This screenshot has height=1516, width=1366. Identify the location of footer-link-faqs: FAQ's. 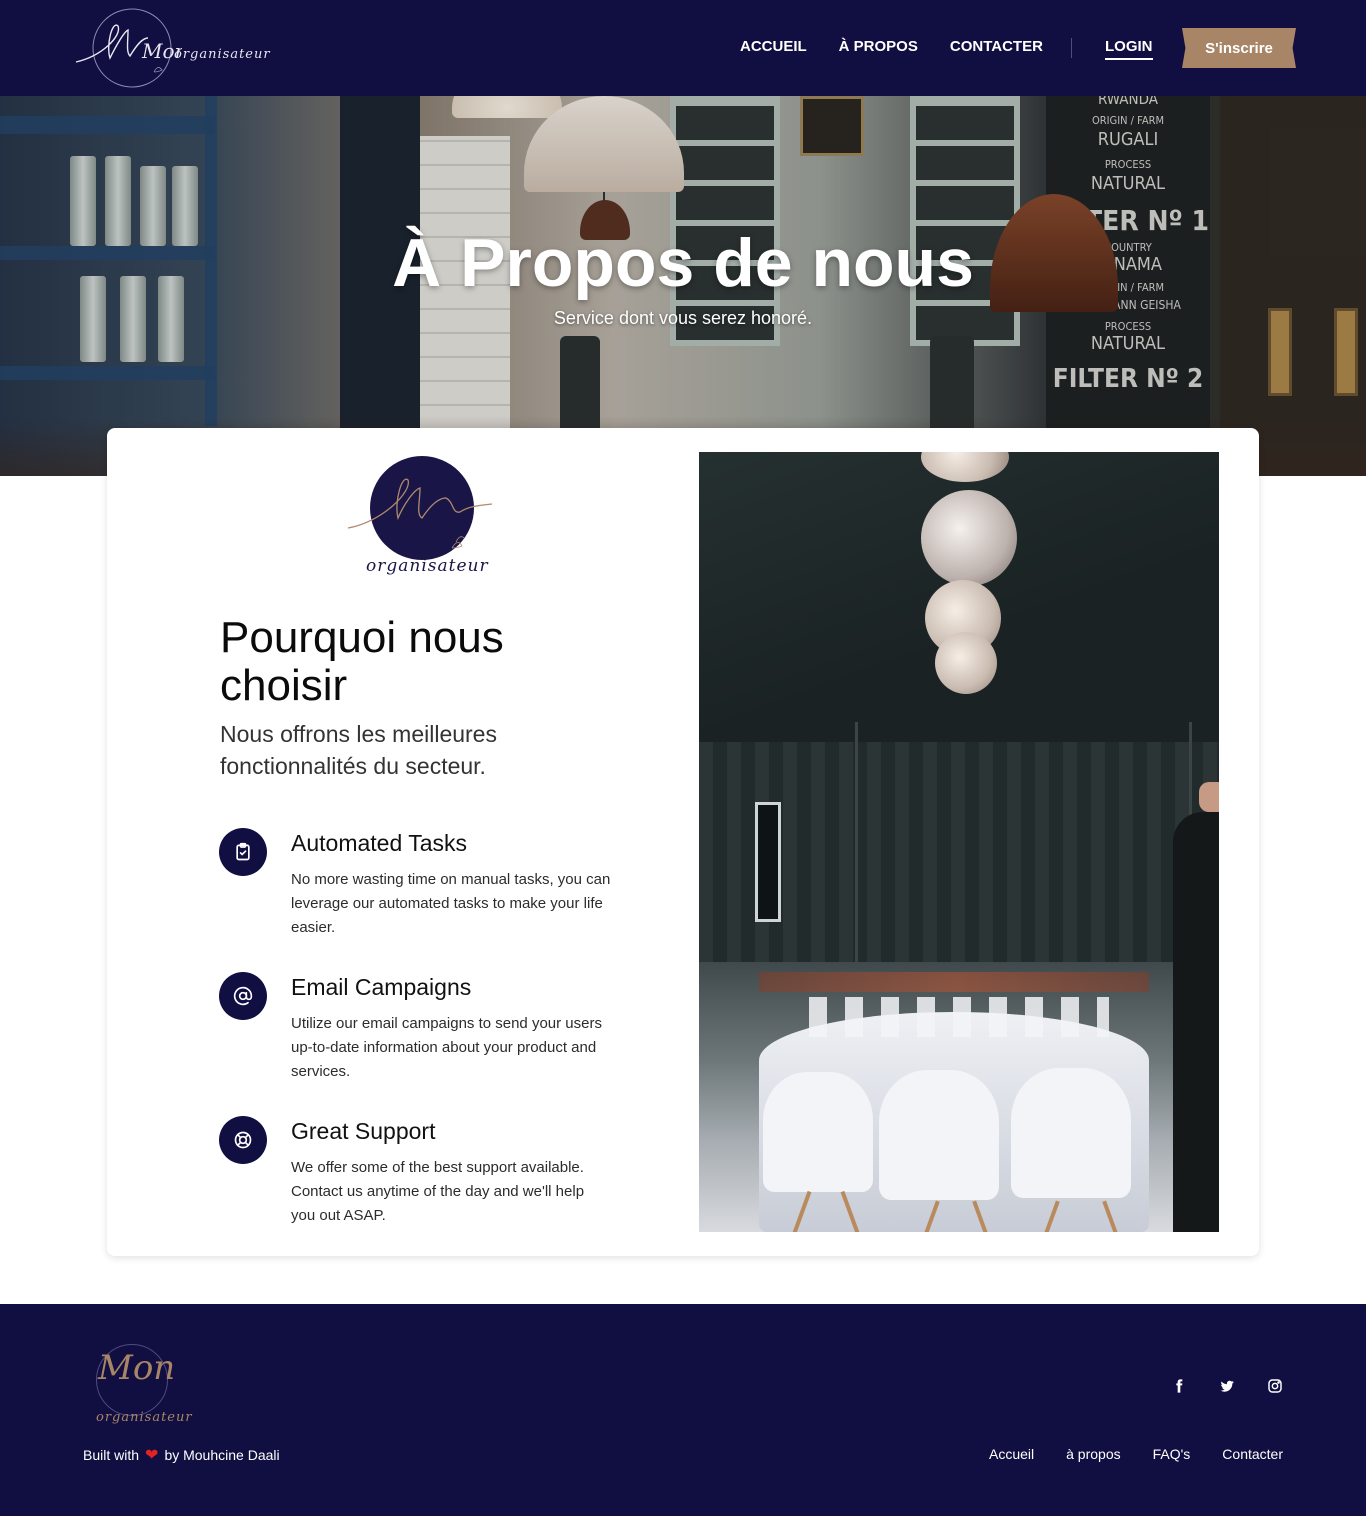
(1172, 1454).